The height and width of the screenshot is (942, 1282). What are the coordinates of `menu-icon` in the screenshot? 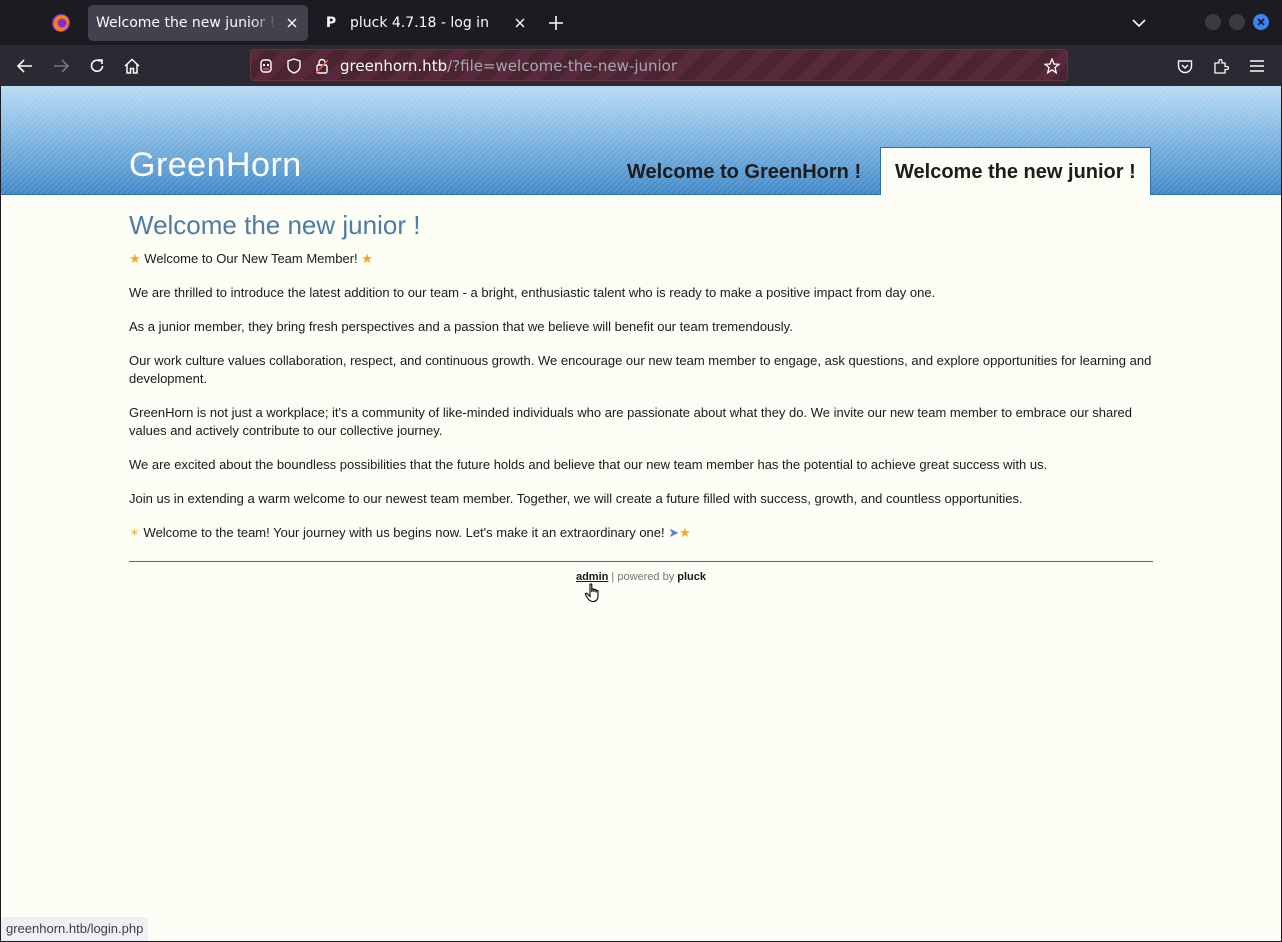 It's located at (1257, 66).